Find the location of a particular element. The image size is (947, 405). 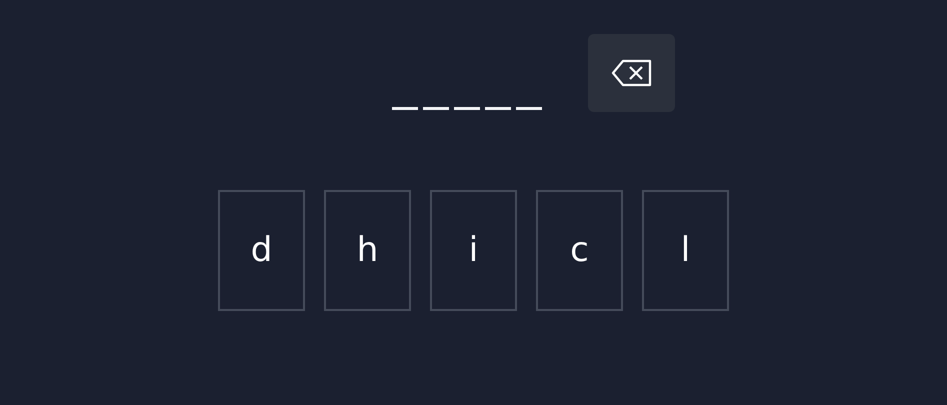

letter-tile: d is located at coordinates (261, 250).